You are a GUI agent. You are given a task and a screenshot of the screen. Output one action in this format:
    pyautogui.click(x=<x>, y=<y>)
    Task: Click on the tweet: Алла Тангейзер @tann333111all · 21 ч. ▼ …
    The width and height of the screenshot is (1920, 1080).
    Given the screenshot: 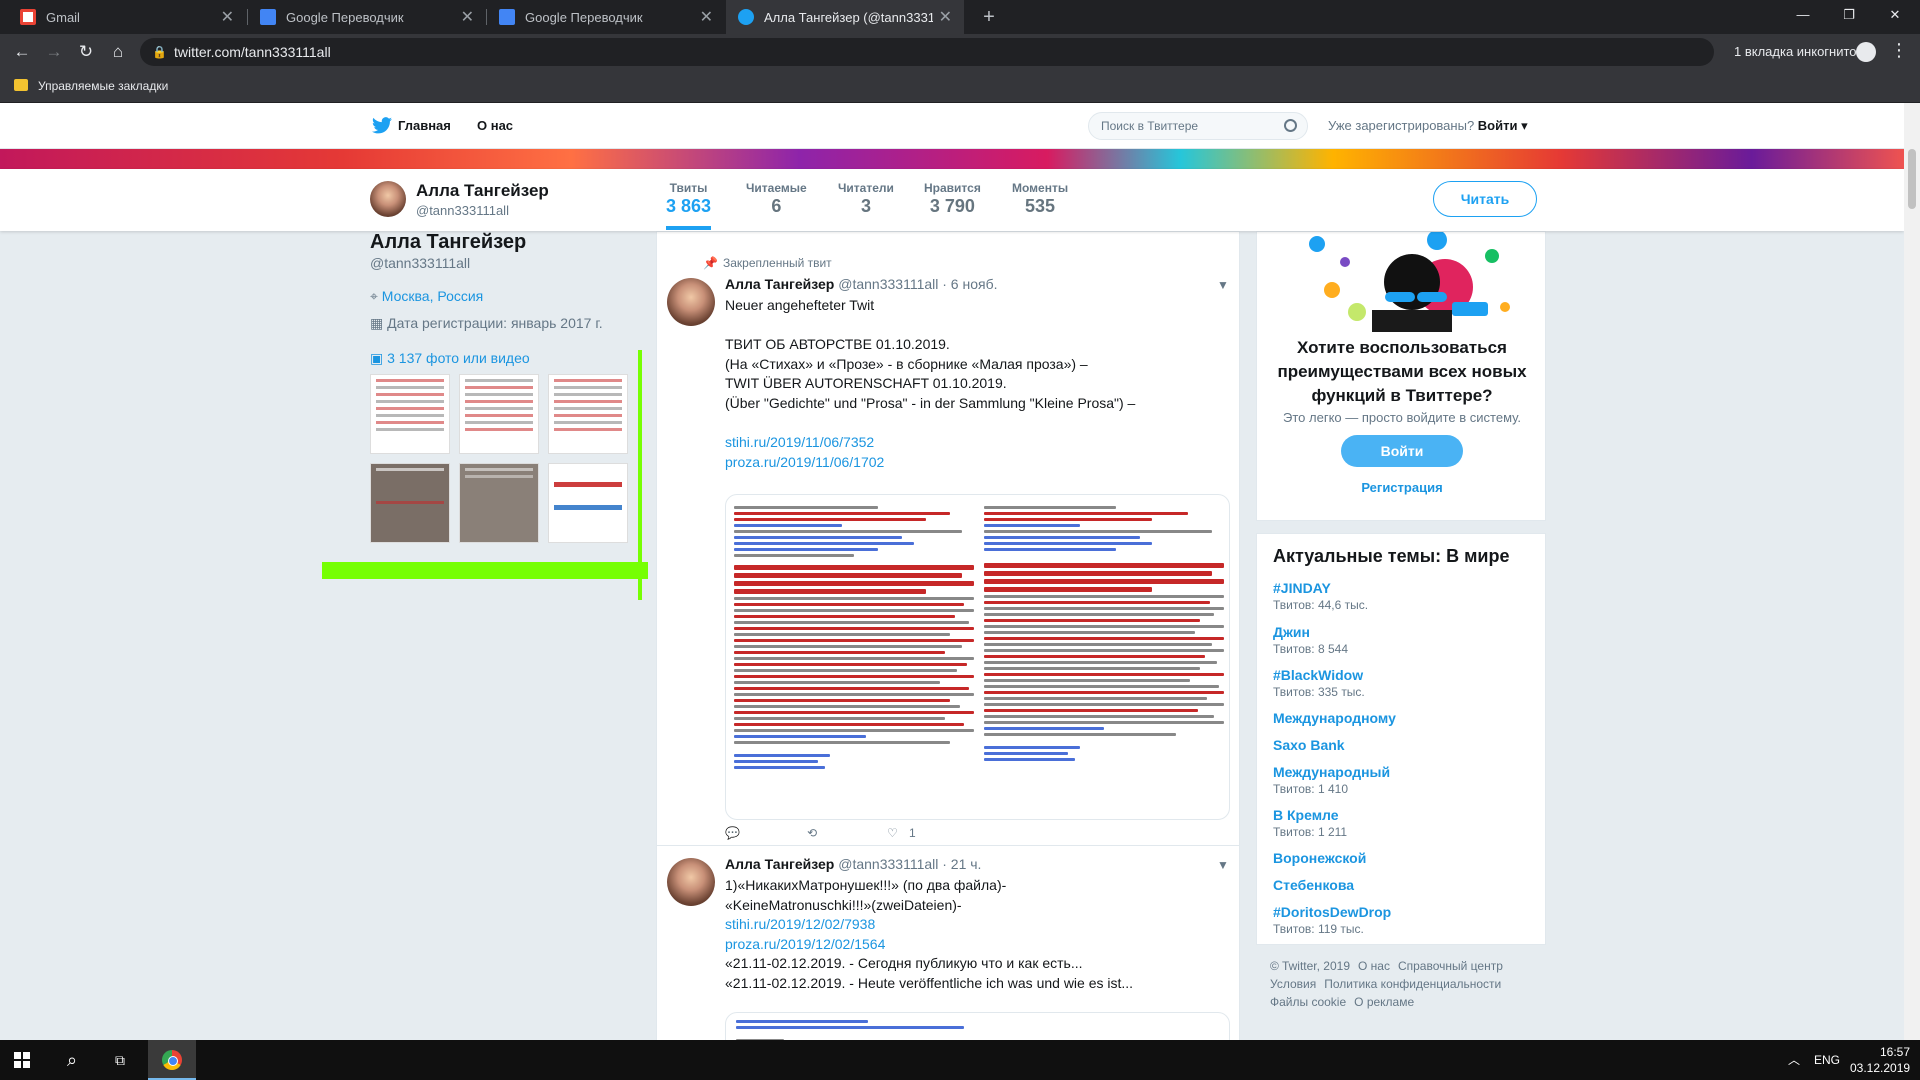 What is the action you would take?
    pyautogui.click(x=948, y=943)
    